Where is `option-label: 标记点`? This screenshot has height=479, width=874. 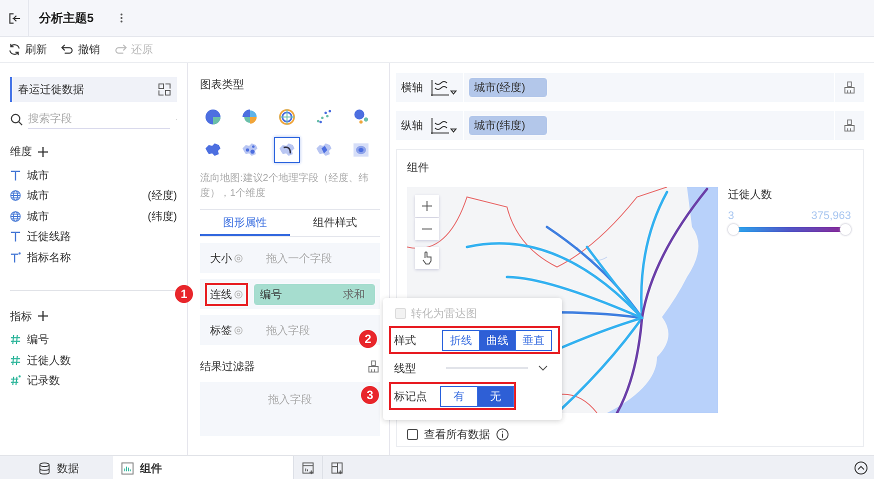 option-label: 标记点 is located at coordinates (411, 397).